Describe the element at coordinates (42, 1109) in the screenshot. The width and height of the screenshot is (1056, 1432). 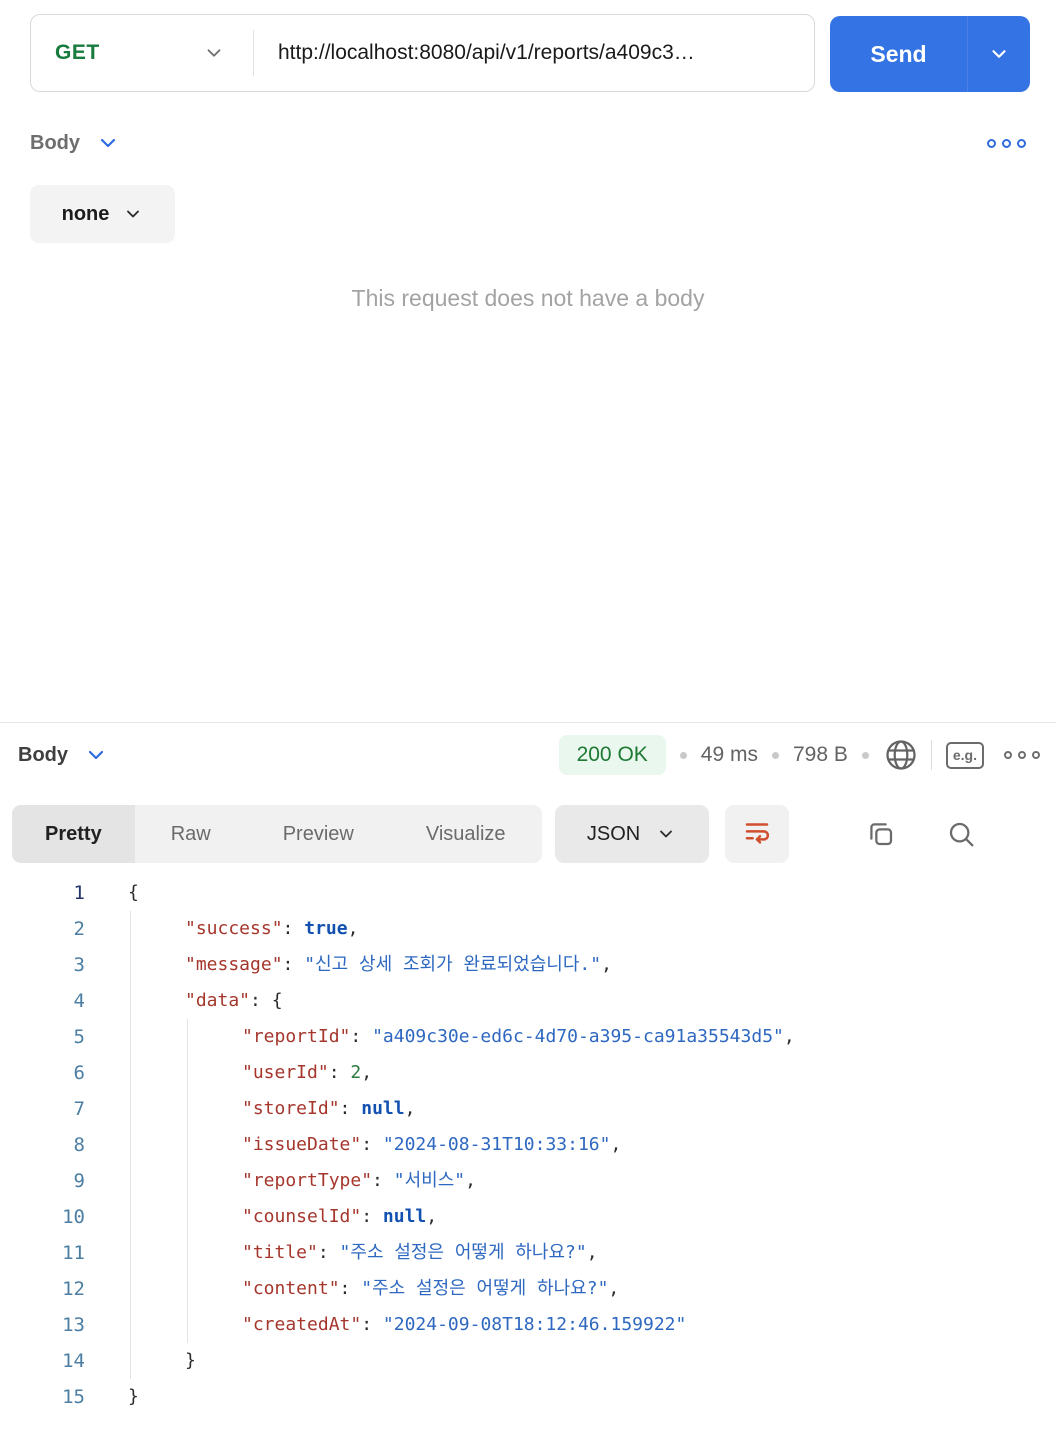
I see `line-number: 7` at that location.